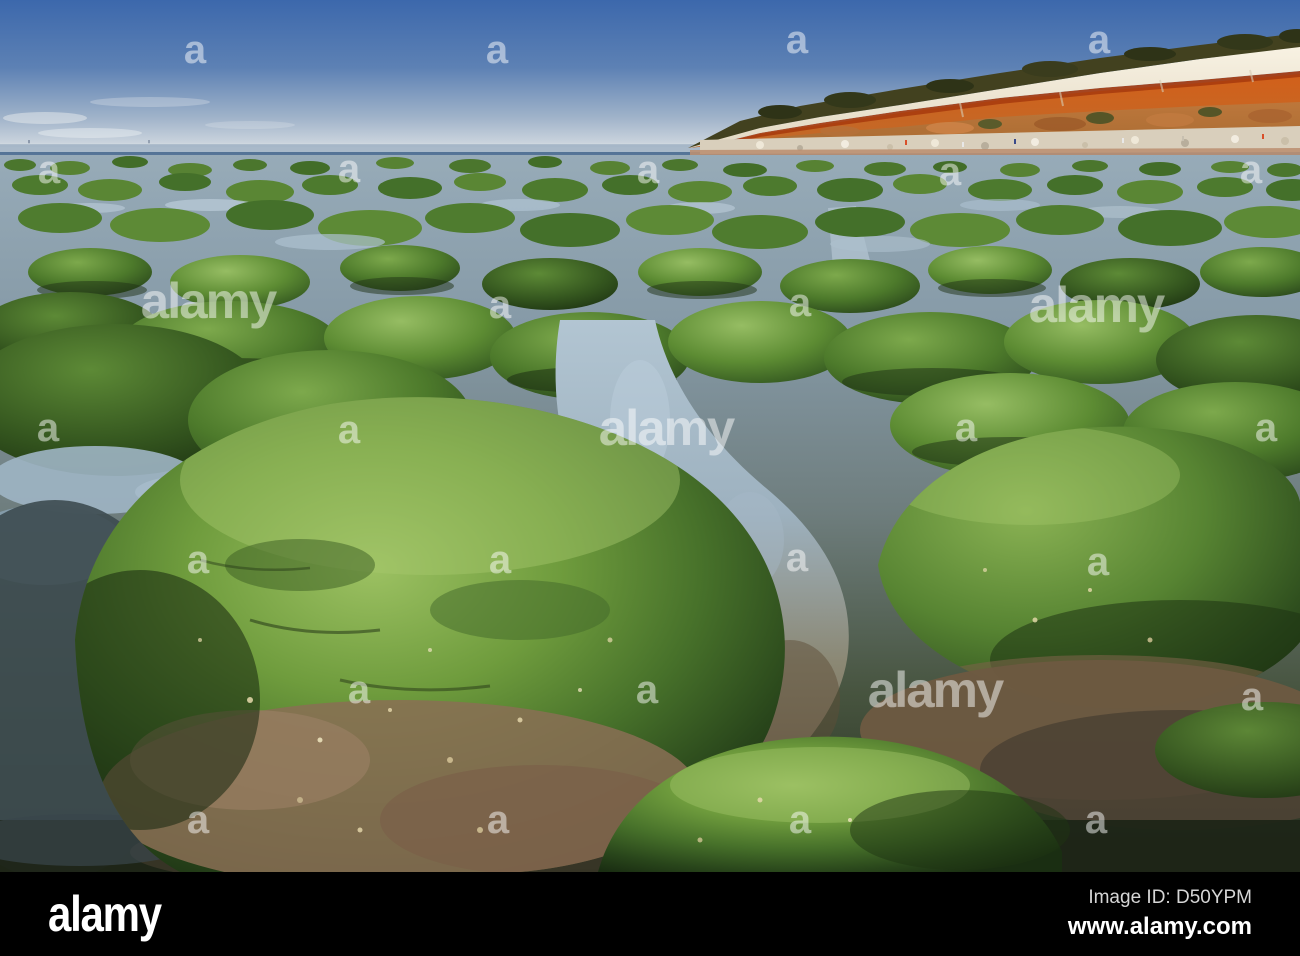 The image size is (1300, 956). What do you see at coordinates (650, 914) in the screenshot?
I see `alamy-watermark-bar: alamy Image ID: D50YPM www.alamy.com` at bounding box center [650, 914].